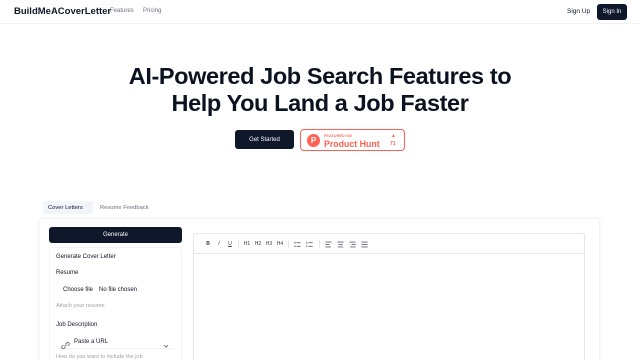  I want to click on list-bullet-icon, so click(297, 244).